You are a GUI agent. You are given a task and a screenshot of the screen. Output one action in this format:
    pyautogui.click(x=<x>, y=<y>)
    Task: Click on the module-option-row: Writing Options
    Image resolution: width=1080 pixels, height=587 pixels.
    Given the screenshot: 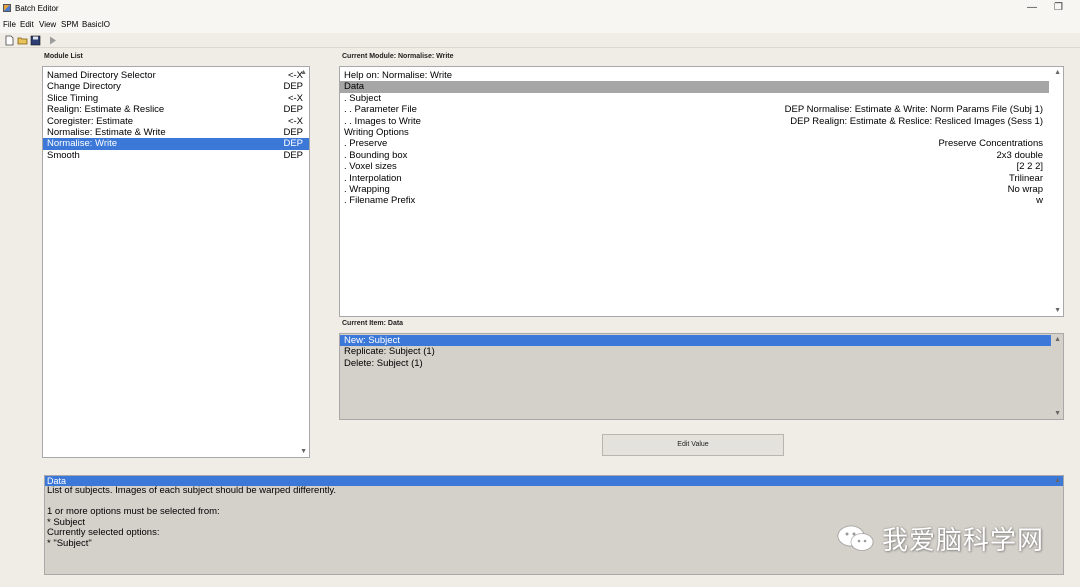 What is the action you would take?
    pyautogui.click(x=694, y=132)
    